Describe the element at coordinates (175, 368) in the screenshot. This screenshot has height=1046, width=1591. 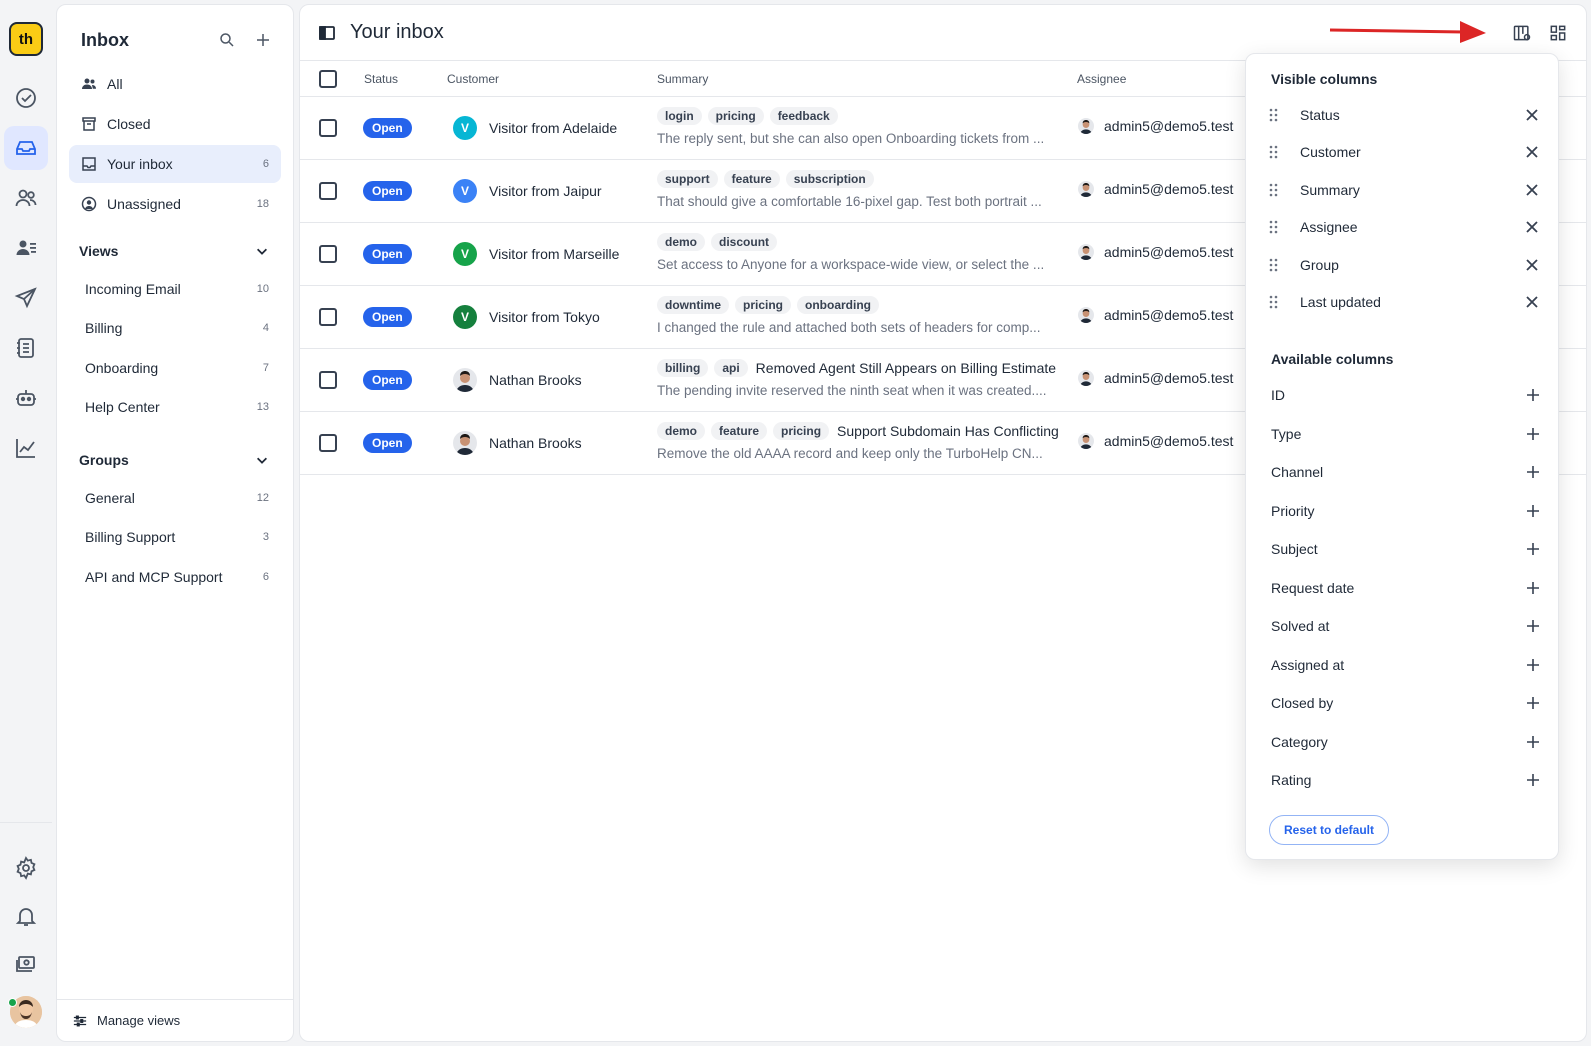
I see `view-item-onboarding: Onboarding 7` at that location.